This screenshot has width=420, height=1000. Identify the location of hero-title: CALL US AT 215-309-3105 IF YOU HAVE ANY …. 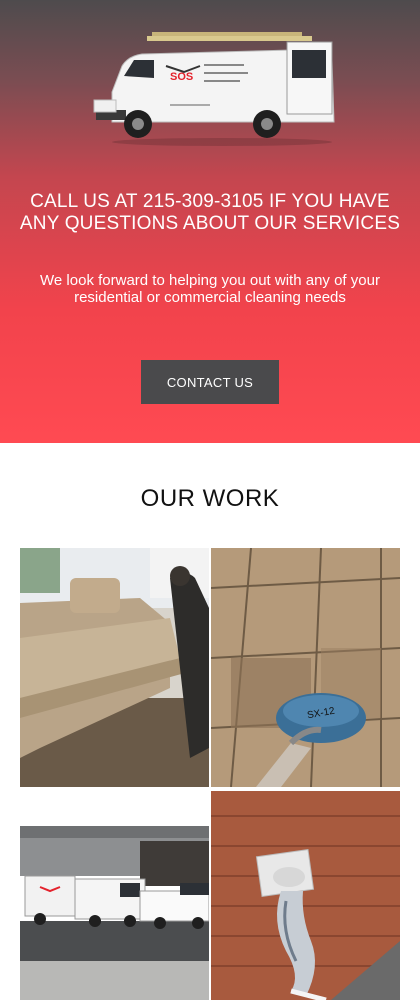
(210, 212).